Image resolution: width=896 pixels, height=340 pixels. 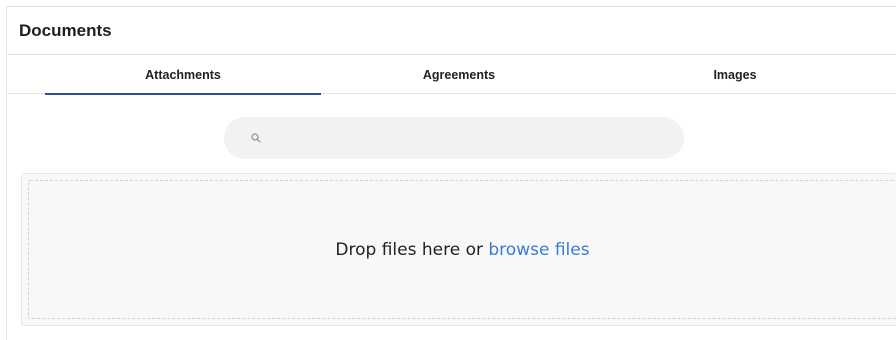 I want to click on search-input, so click(x=477, y=138).